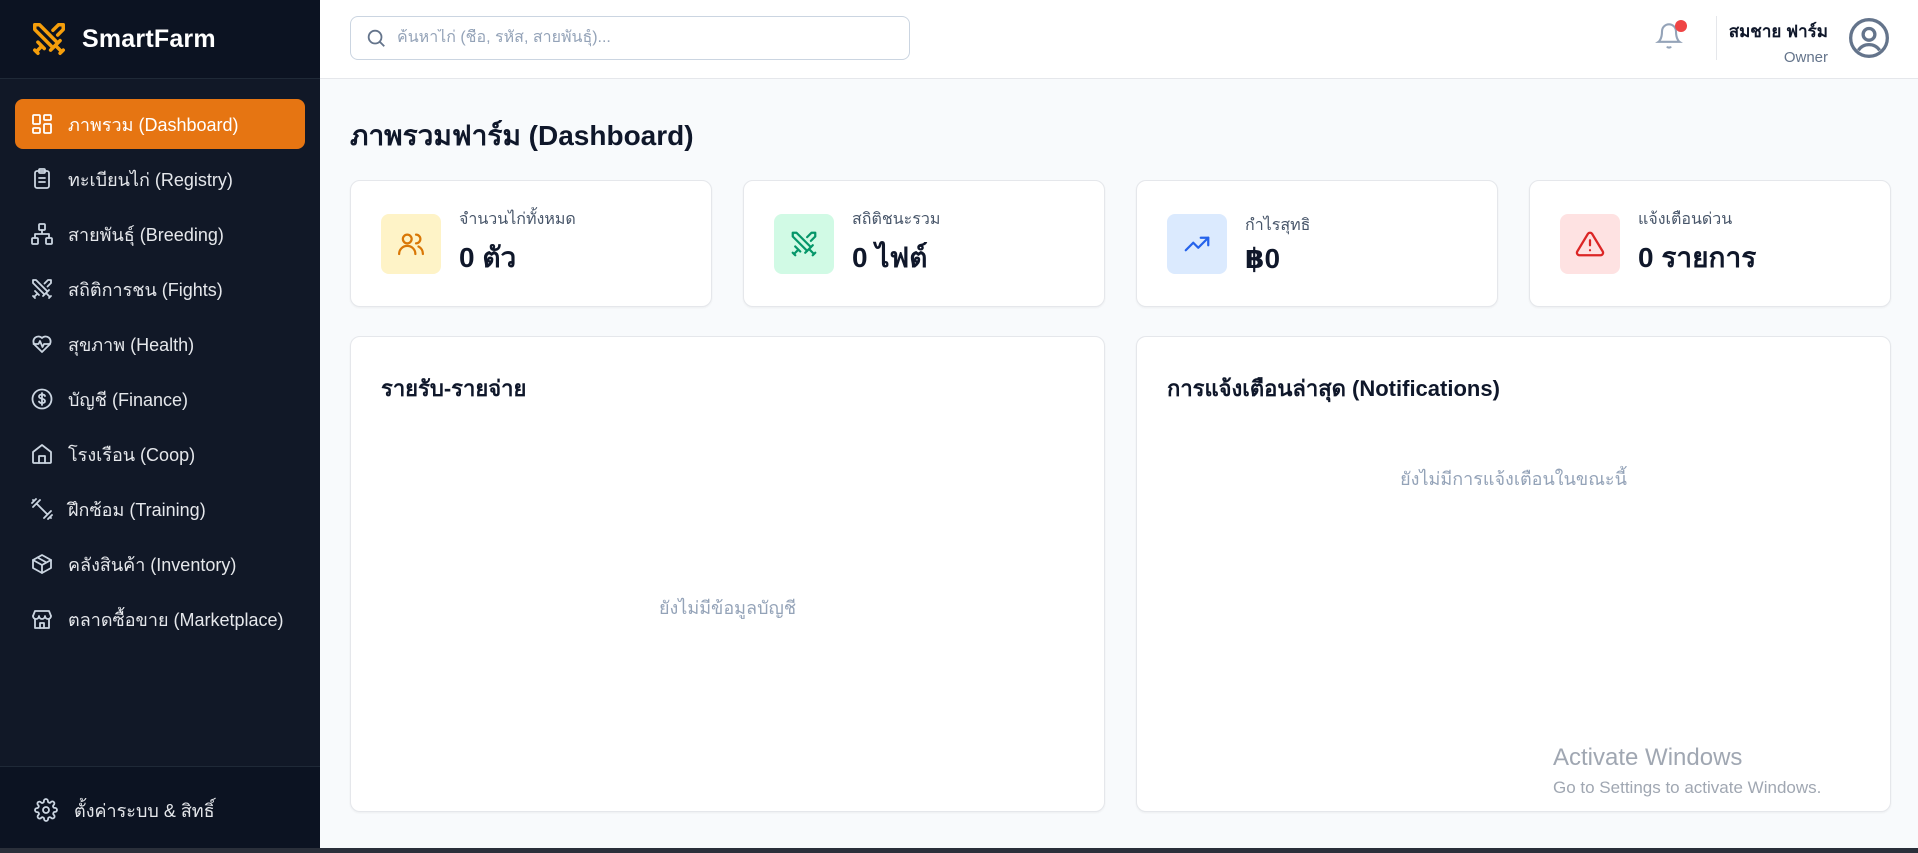 This screenshot has height=853, width=1918. Describe the element at coordinates (488, 257) in the screenshot. I see `stat-value: 0 ตัว` at that location.